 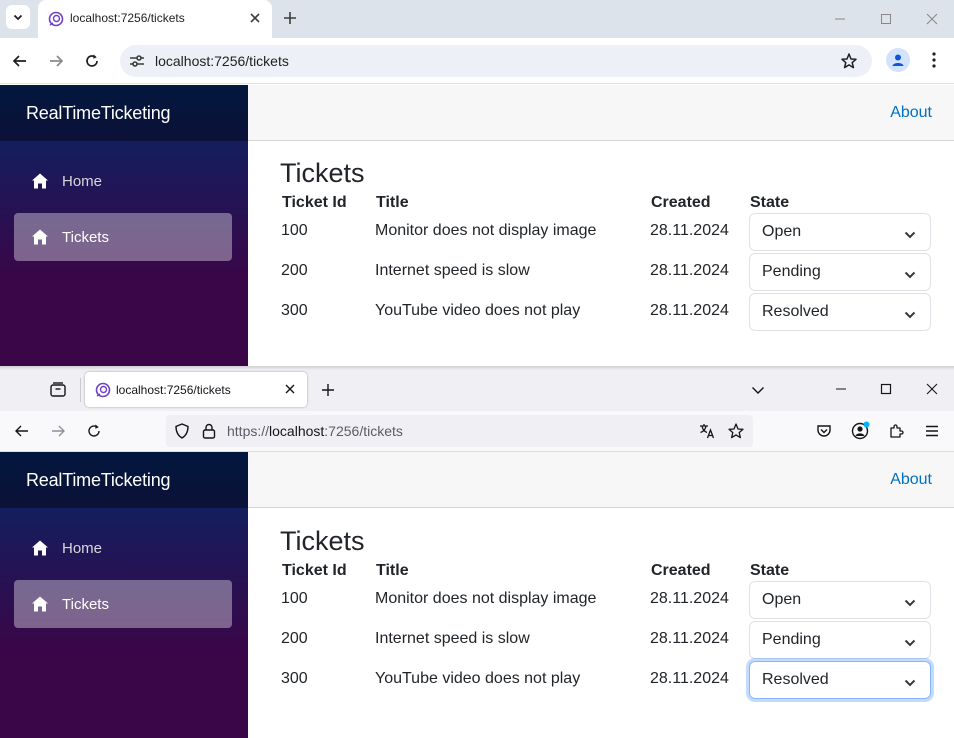 What do you see at coordinates (782, 231) in the screenshot?
I see `state-value: Open` at bounding box center [782, 231].